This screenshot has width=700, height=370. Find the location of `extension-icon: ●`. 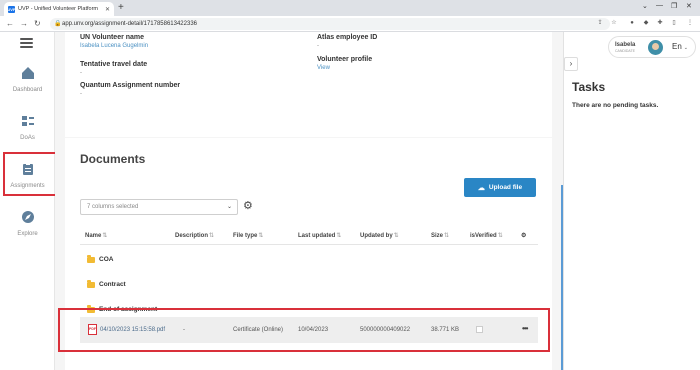

extension-icon: ● is located at coordinates (632, 23).